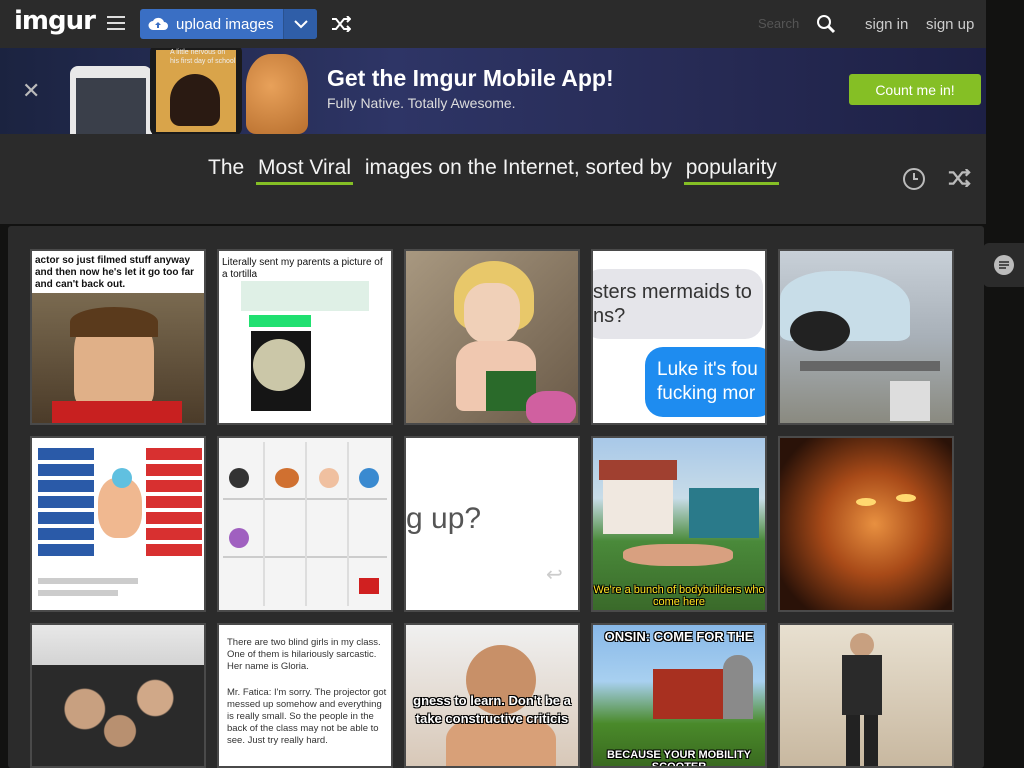 The image size is (1024, 768). What do you see at coordinates (731, 170) in the screenshot?
I see `sort-by-selector: popularity` at bounding box center [731, 170].